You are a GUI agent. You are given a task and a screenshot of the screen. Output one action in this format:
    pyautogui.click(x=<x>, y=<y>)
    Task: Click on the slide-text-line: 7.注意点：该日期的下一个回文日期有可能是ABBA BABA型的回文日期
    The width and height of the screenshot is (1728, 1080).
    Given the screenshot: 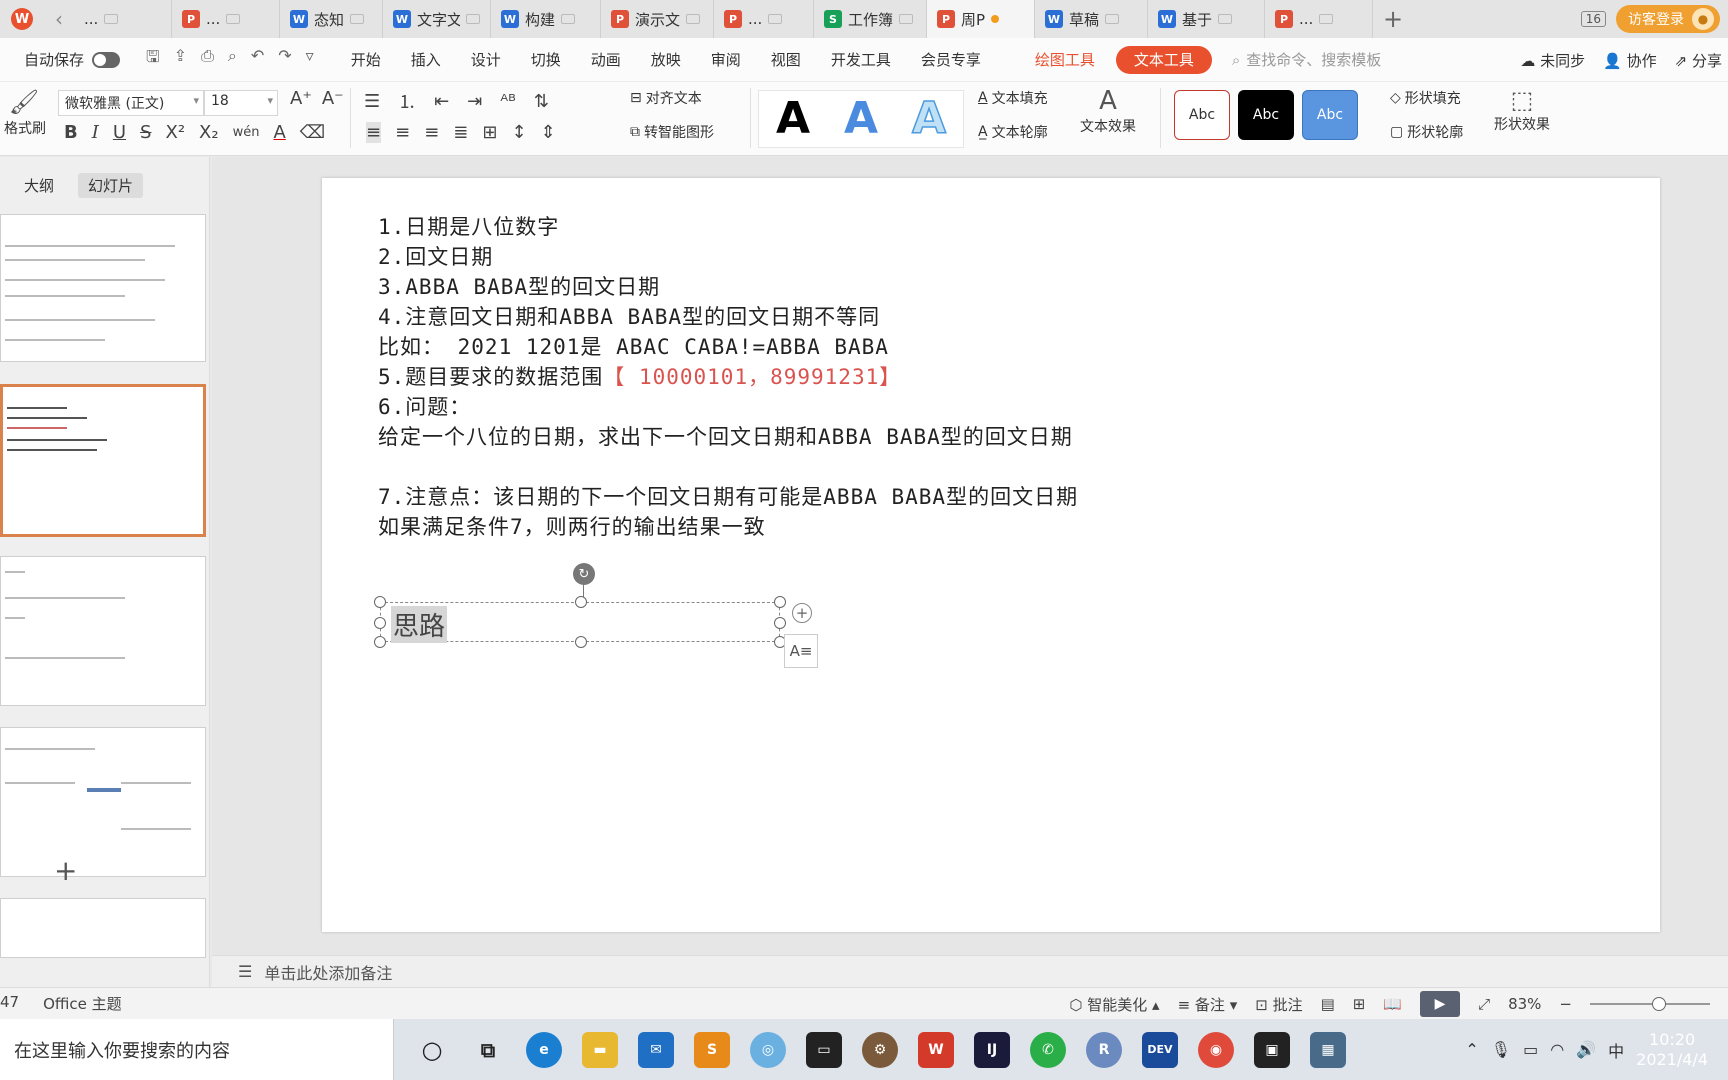 What is the action you would take?
    pyautogui.click(x=728, y=497)
    